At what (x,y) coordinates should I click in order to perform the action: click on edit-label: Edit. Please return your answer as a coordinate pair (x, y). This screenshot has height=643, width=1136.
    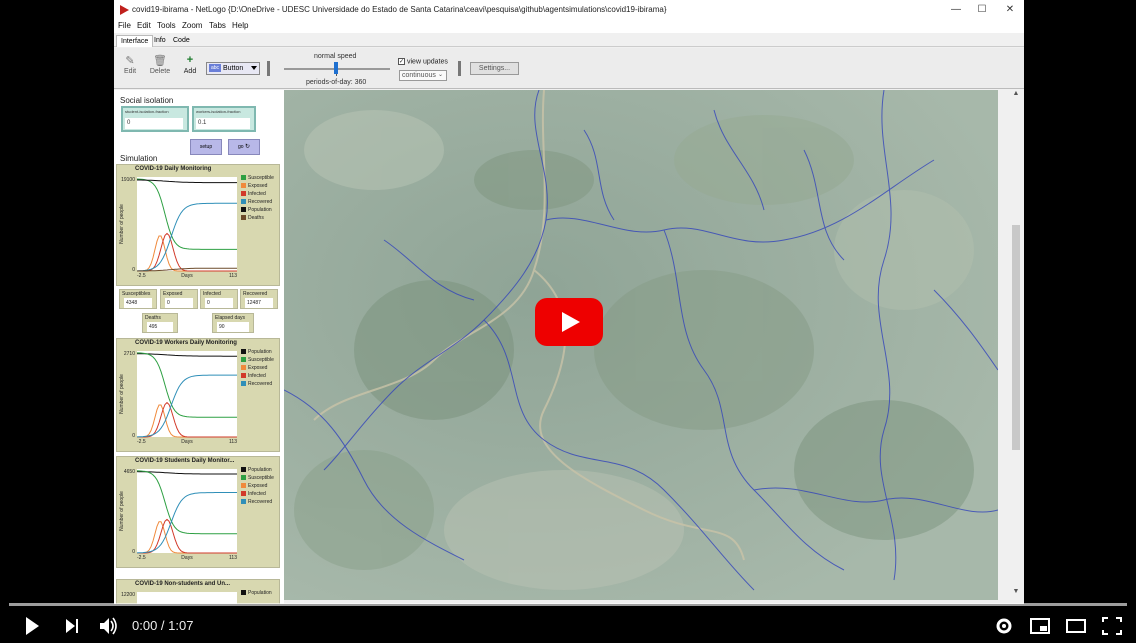
    Looking at the image, I should click on (130, 71).